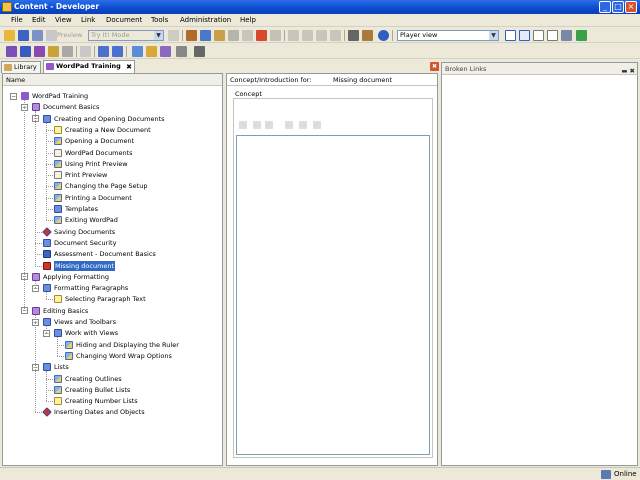 Image resolution: width=640 pixels, height=480 pixels. Describe the element at coordinates (11, 51) in the screenshot. I see `new-module-icon` at that location.